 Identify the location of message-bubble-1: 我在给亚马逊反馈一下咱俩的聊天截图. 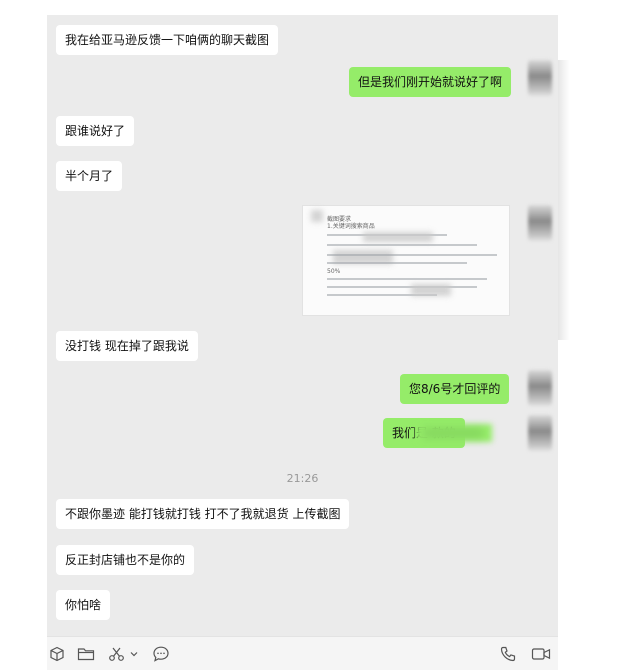
(167, 40).